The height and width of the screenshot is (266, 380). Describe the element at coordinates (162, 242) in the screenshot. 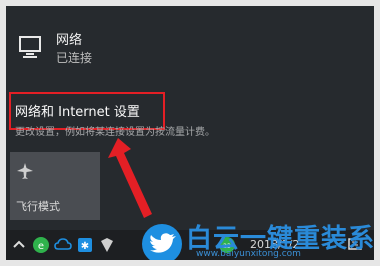

I see `twitter-bird-logo` at that location.